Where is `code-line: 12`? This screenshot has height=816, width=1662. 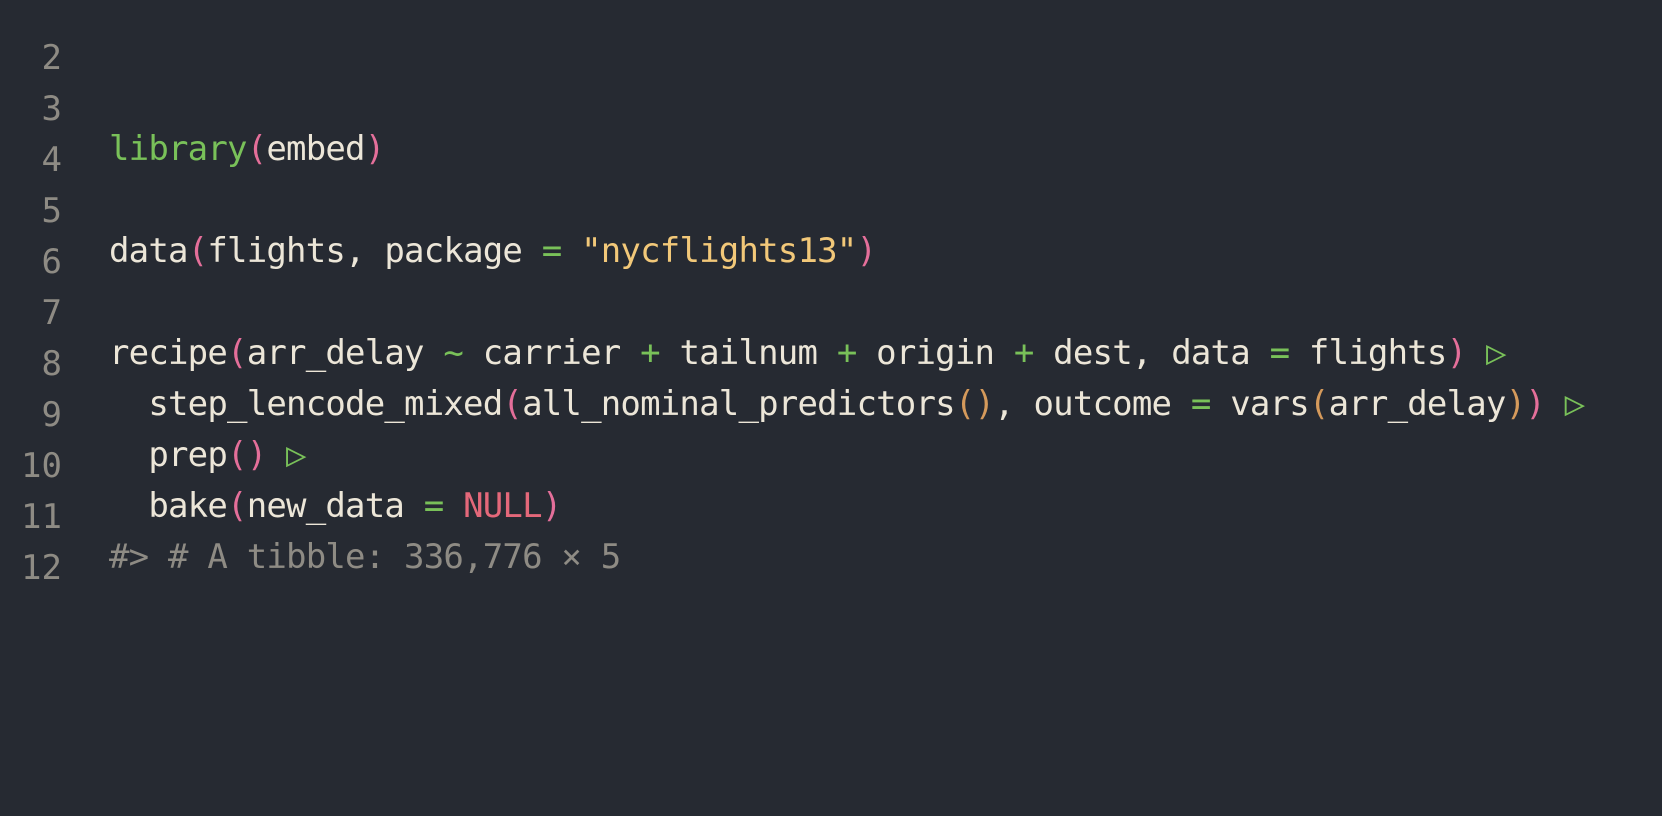
code-line: 12 is located at coordinates (831, 545).